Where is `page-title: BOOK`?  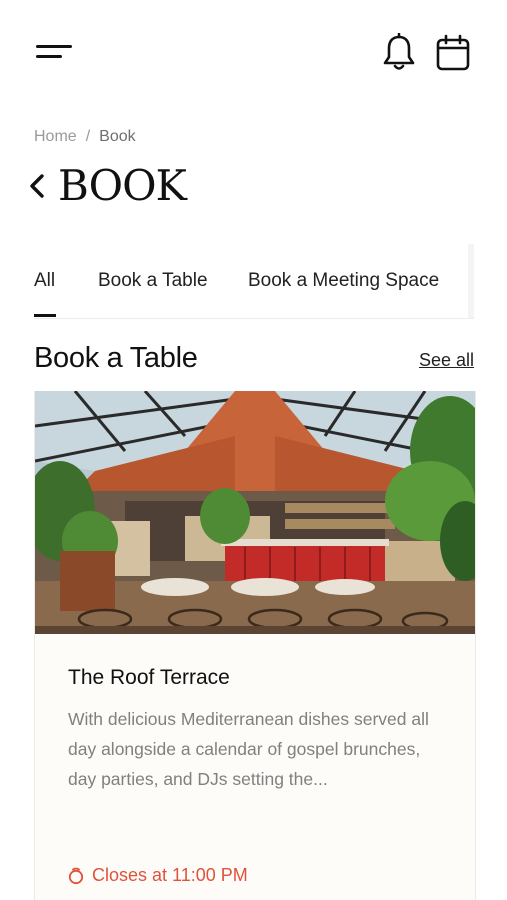
page-title: BOOK is located at coordinates (122, 185).